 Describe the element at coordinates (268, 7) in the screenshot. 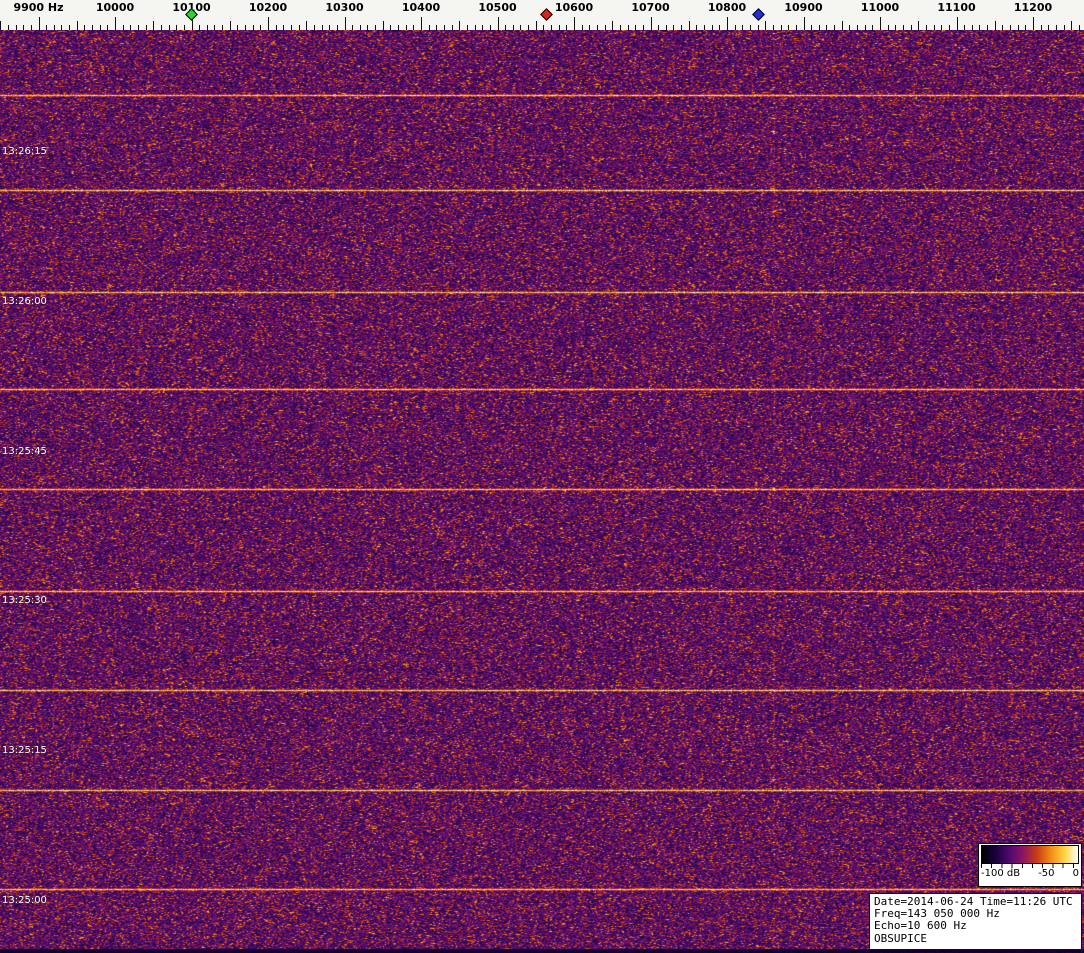

I see `freq-tick-label: 10200` at that location.